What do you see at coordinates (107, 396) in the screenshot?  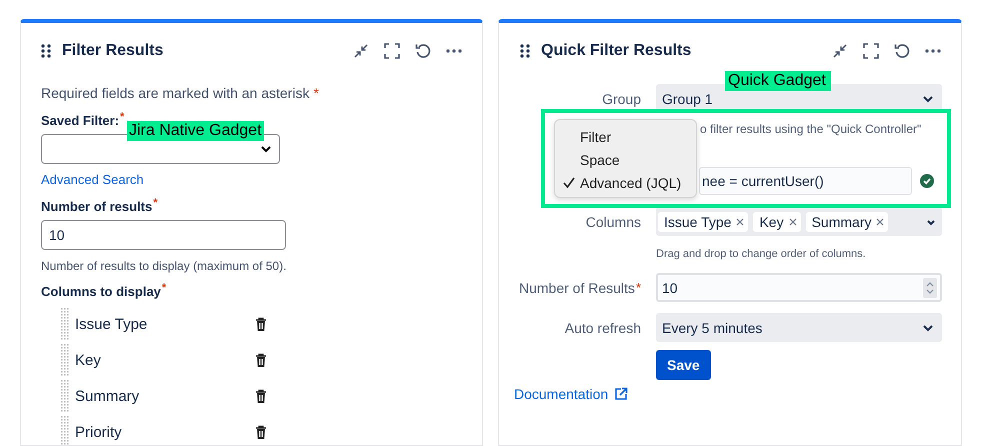 I see `column-name: Summary` at bounding box center [107, 396].